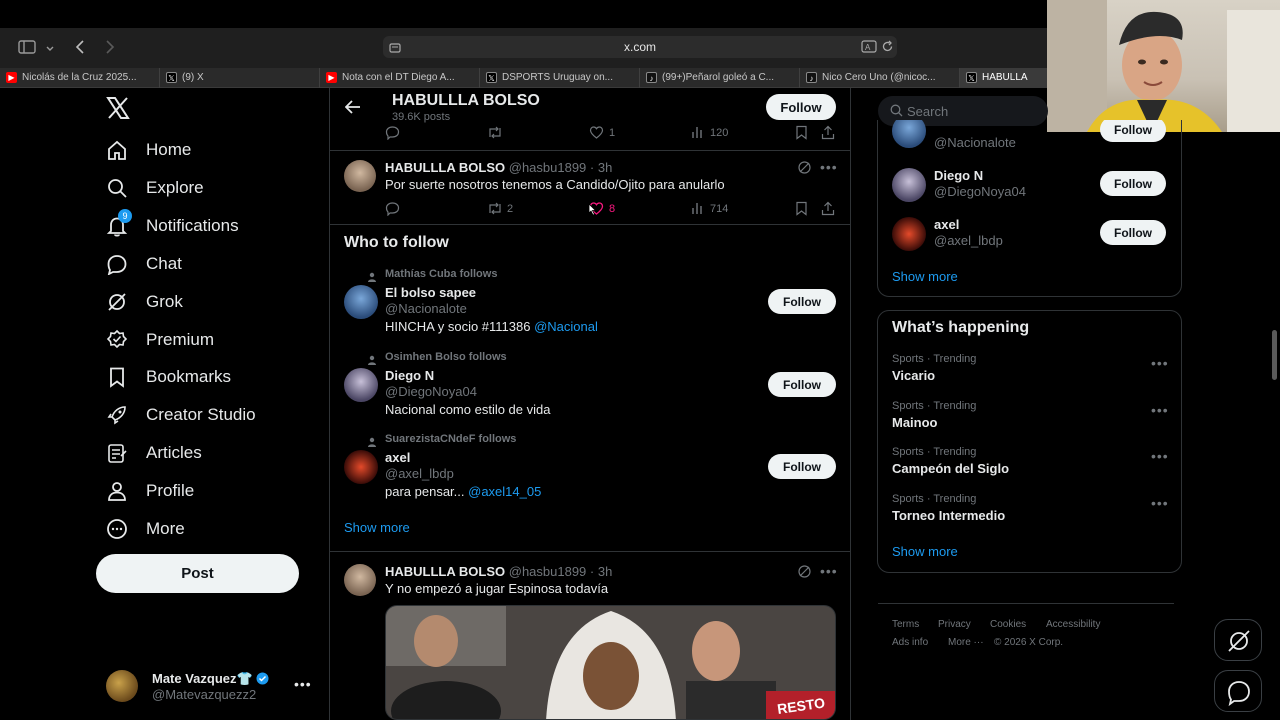 Image resolution: width=1280 pixels, height=720 pixels. I want to click on header-follow-button: Follow, so click(801, 107).